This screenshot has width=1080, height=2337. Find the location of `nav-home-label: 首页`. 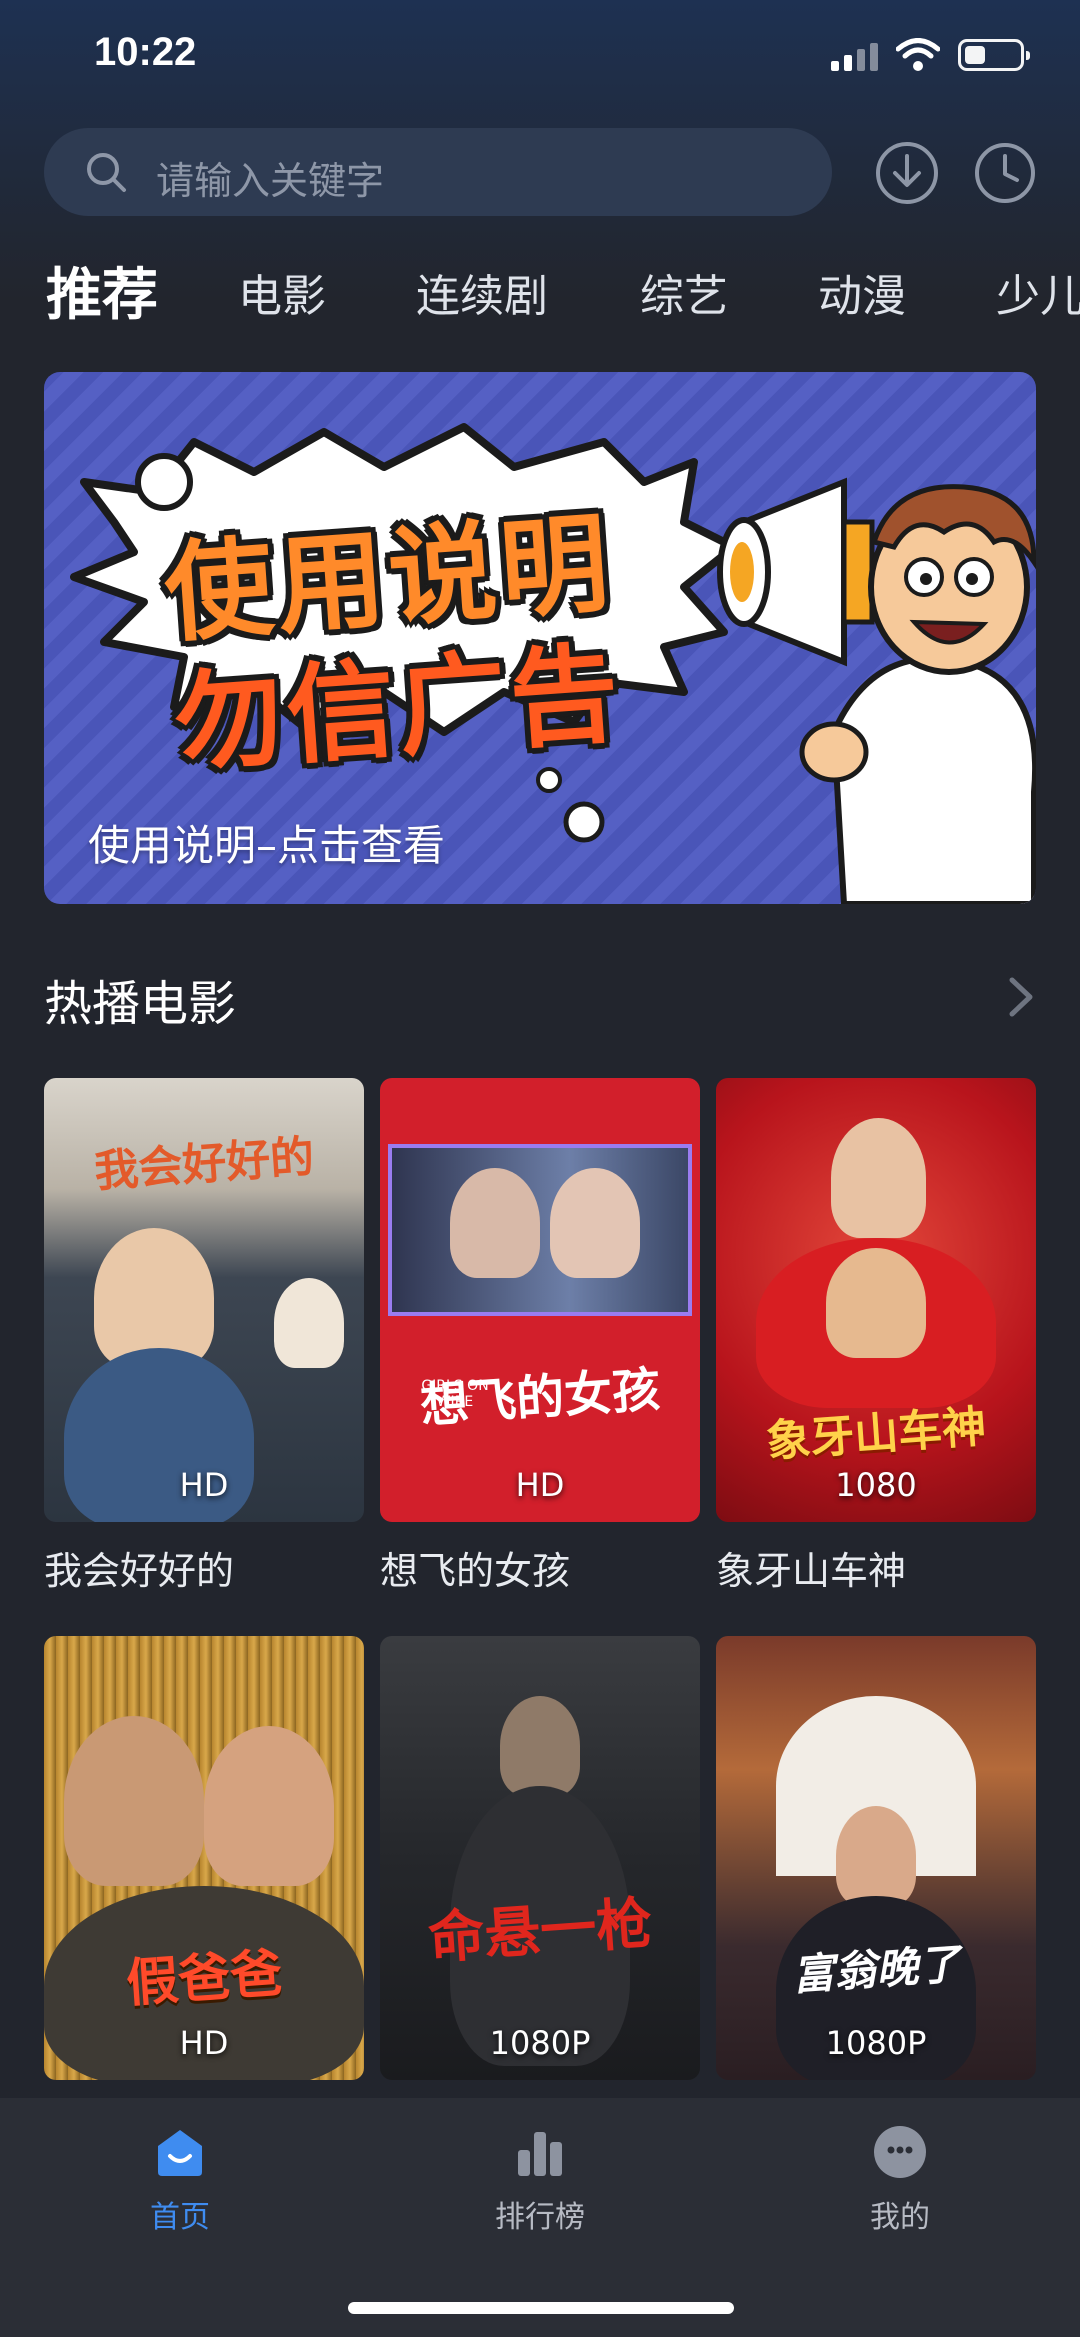

nav-home-label: 首页 is located at coordinates (180, 2217).